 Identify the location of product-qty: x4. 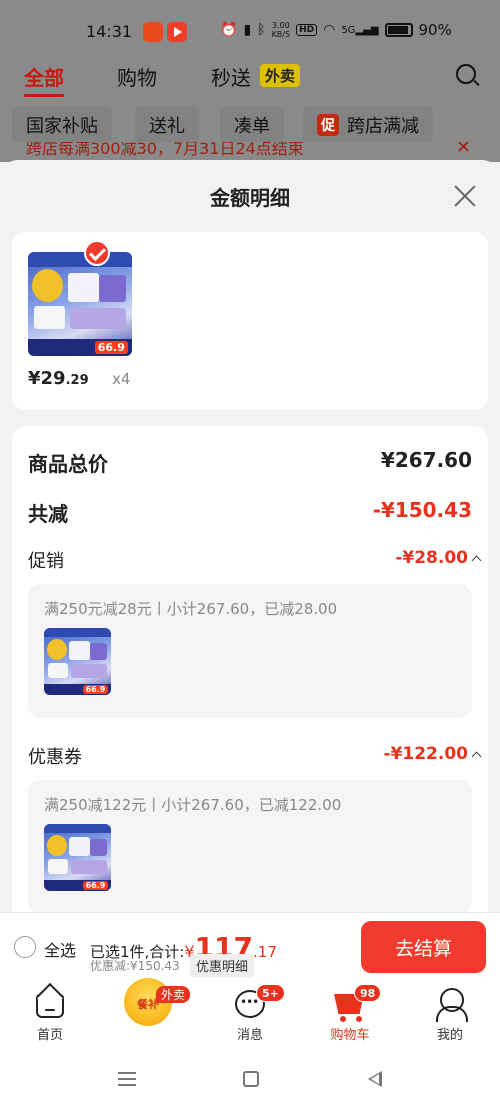
(121, 379).